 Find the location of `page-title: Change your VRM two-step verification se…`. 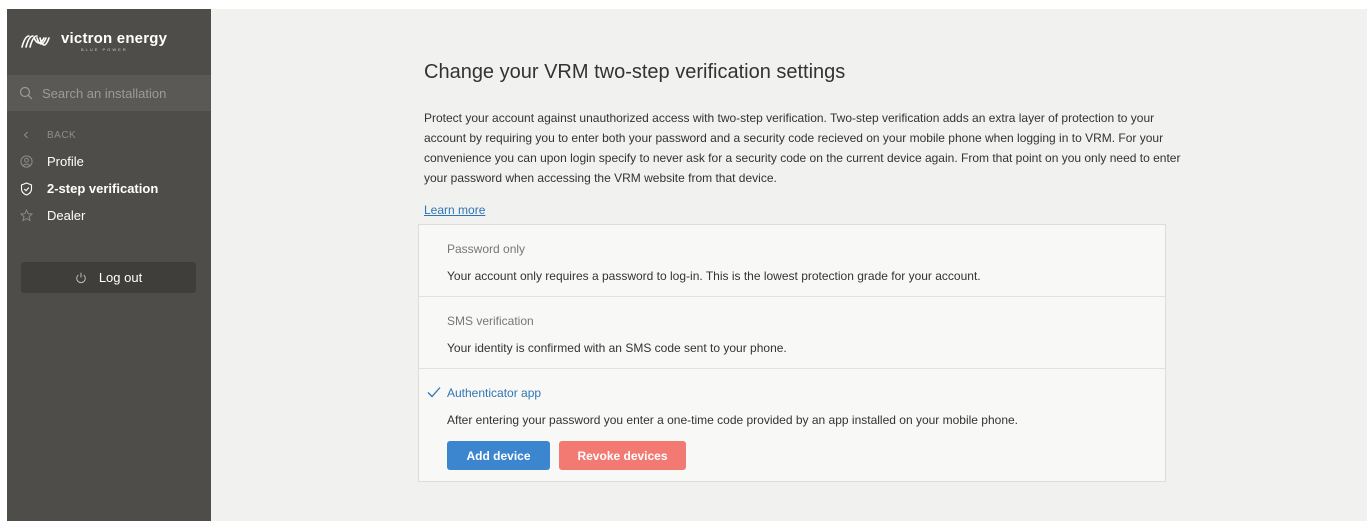

page-title: Change your VRM two-step verification se… is located at coordinates (635, 72).